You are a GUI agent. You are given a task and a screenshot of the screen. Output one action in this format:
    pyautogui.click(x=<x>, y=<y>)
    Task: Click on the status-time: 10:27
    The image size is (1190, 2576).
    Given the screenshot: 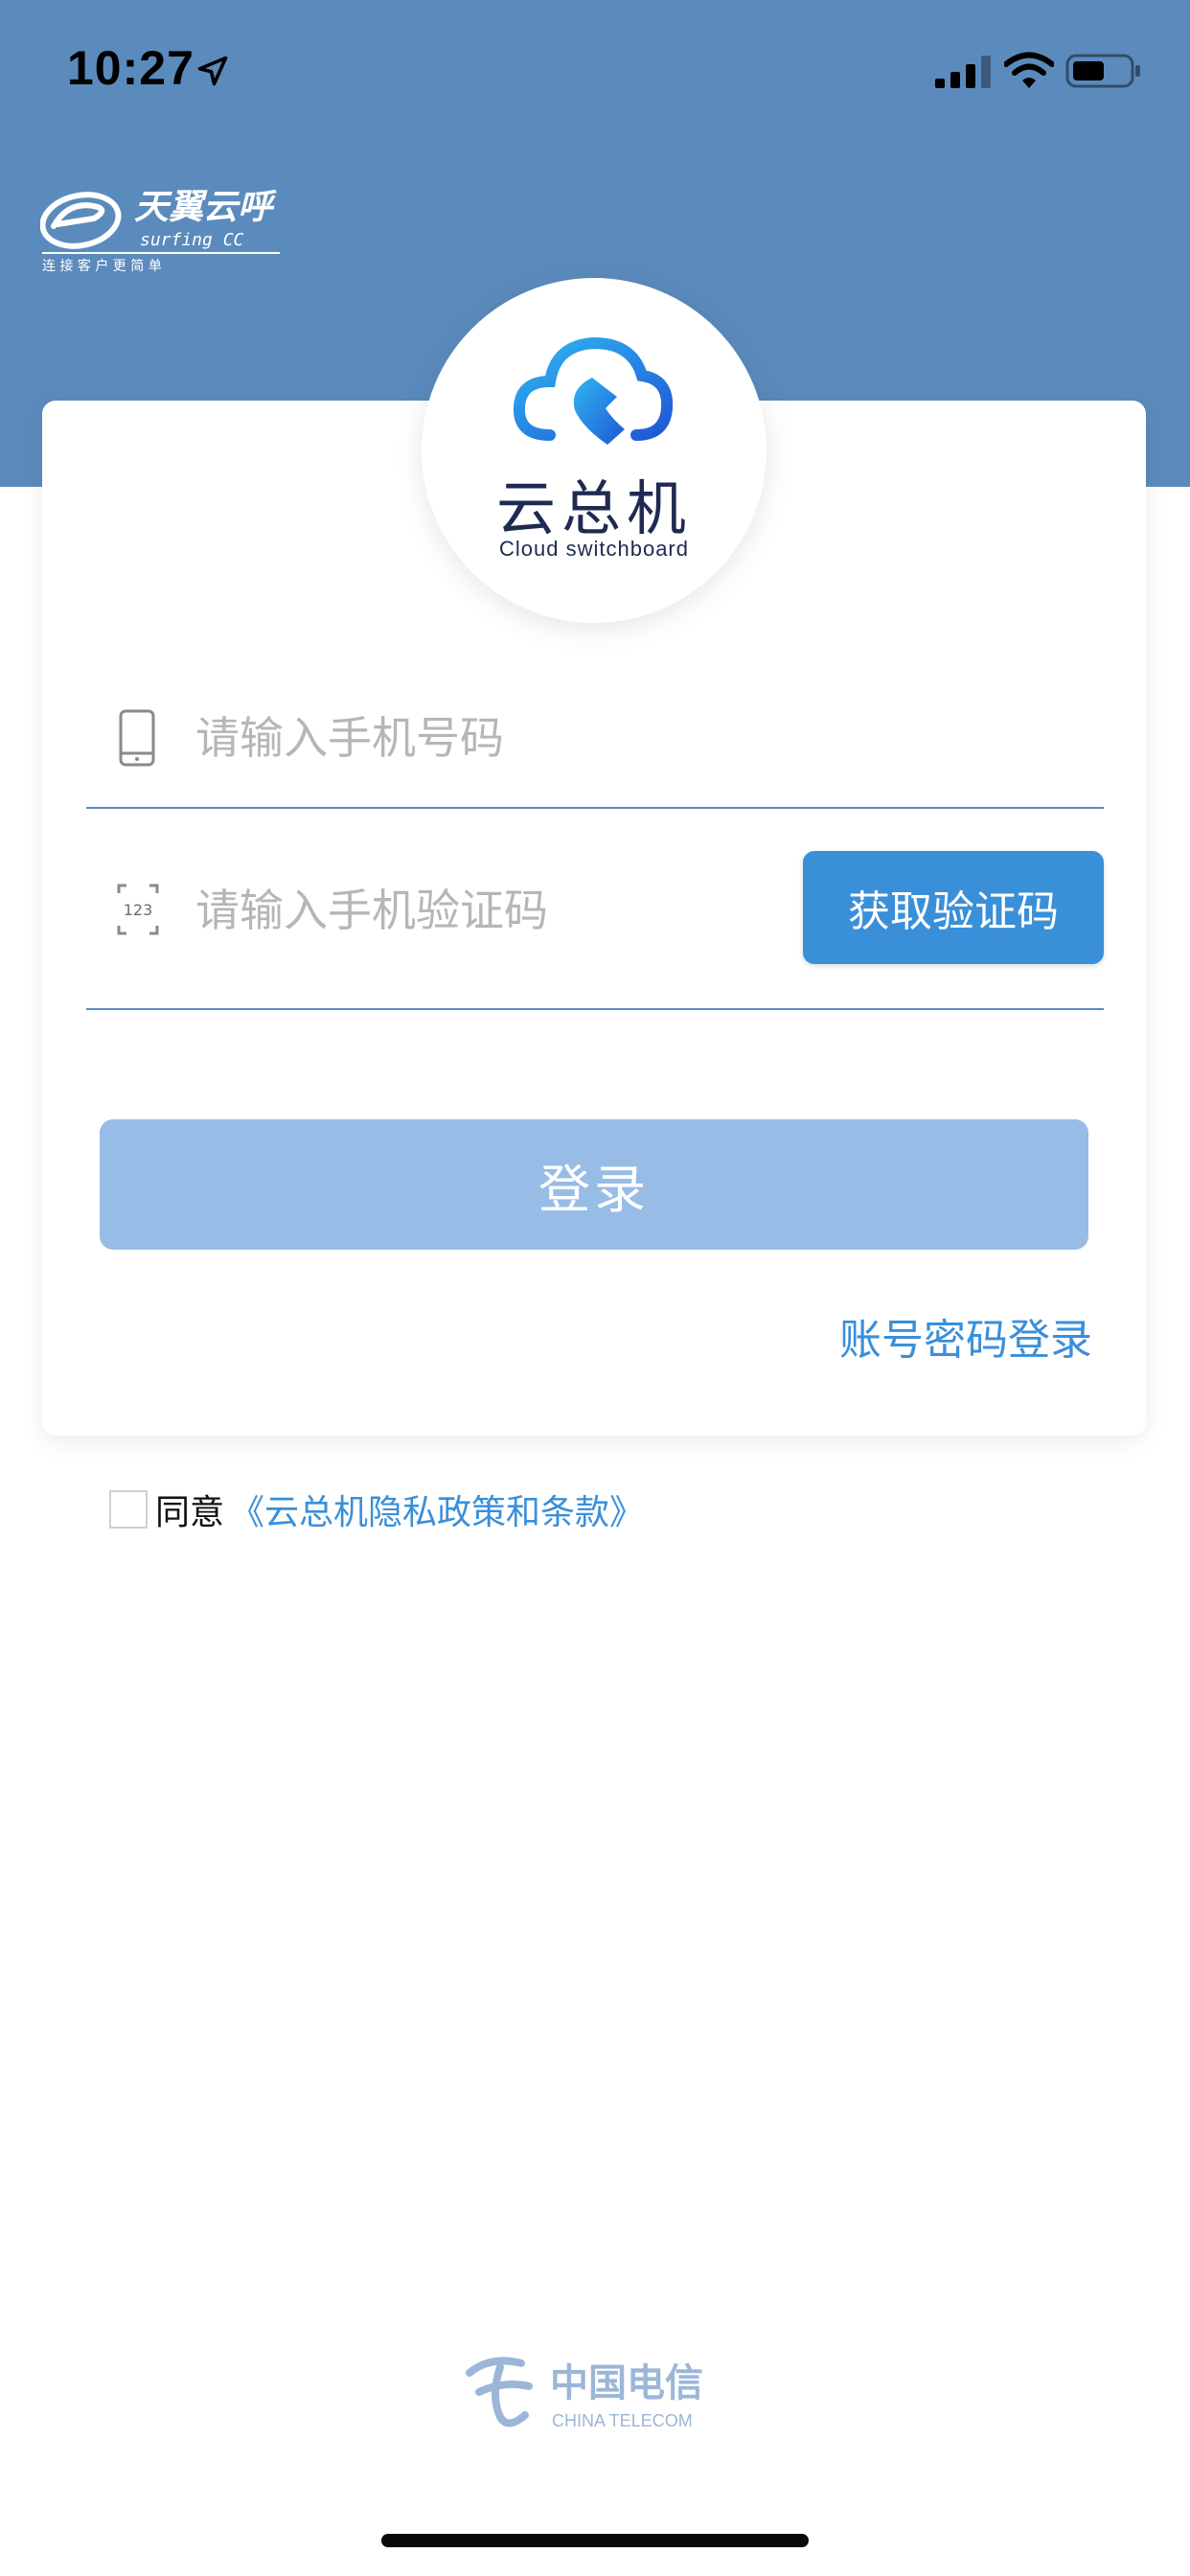 What is the action you would take?
    pyautogui.click(x=131, y=68)
    